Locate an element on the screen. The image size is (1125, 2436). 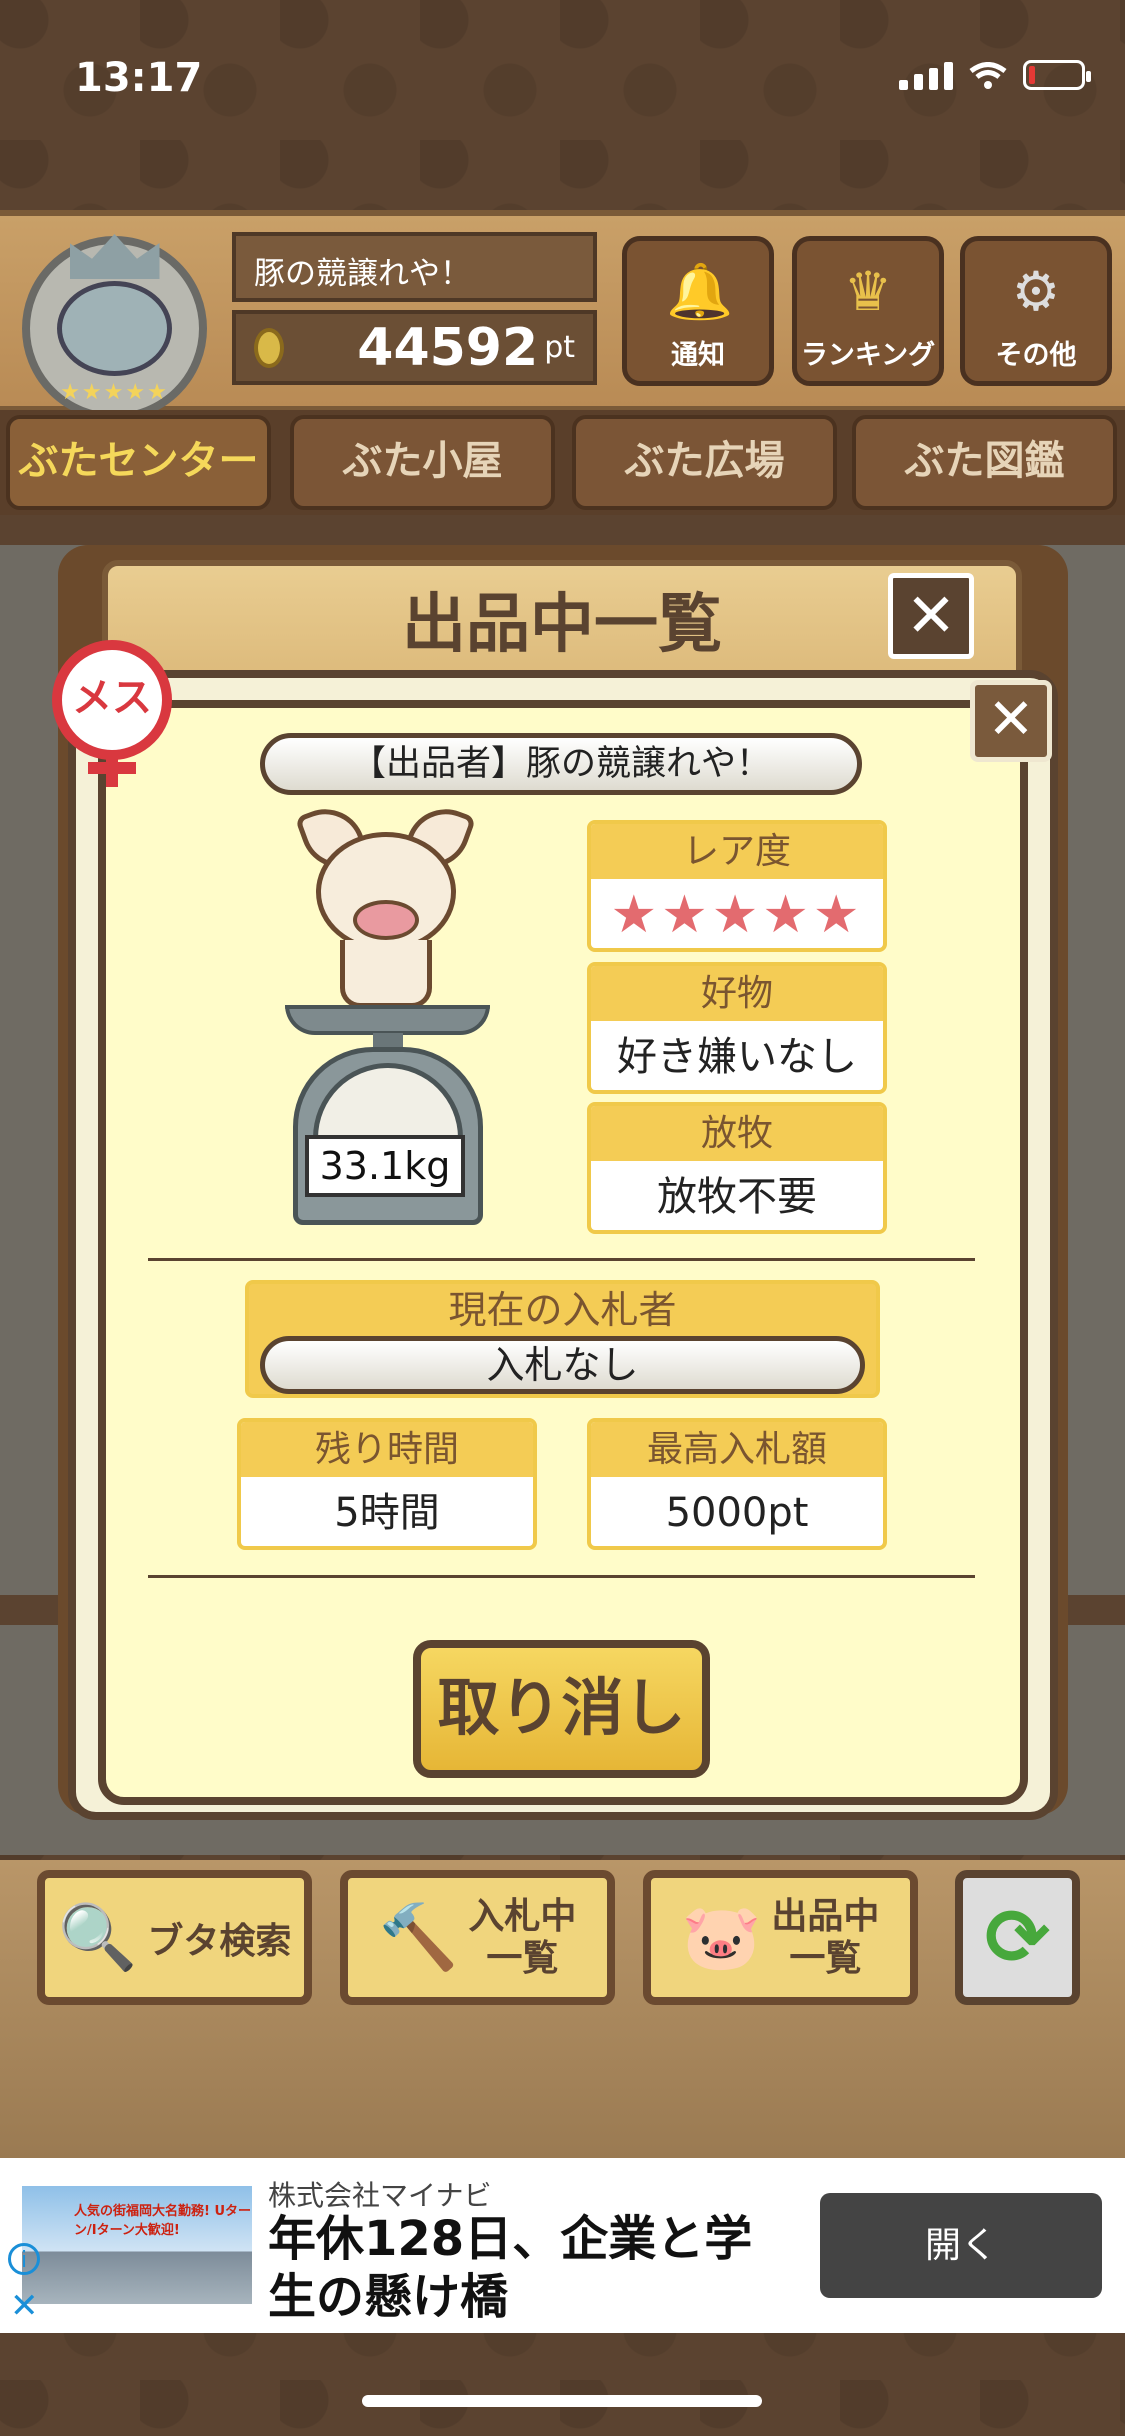
current-bidder-value: 入札なし is located at coordinates (562, 1365).